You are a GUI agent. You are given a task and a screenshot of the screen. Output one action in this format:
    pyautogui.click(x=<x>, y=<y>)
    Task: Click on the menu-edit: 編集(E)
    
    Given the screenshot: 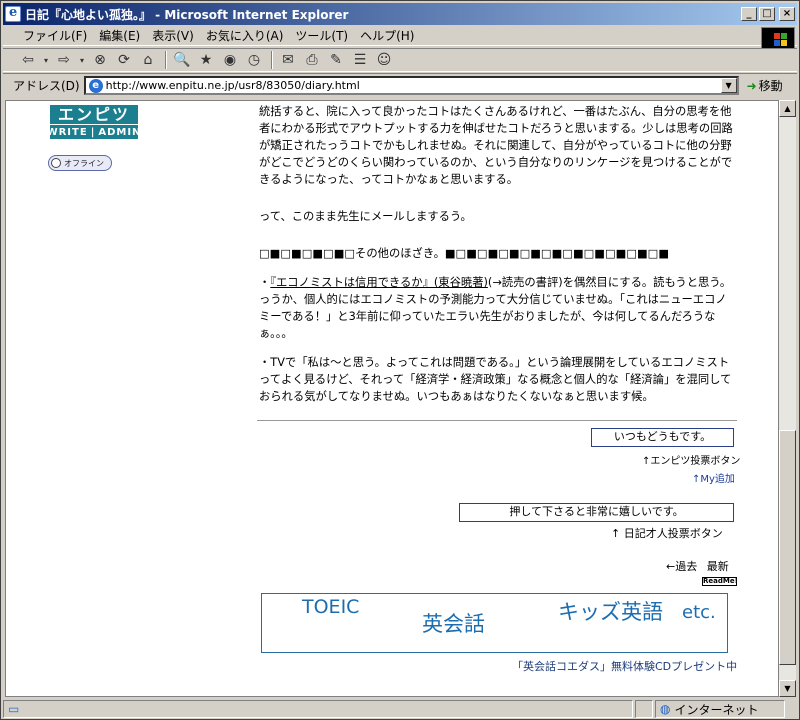 What is the action you would take?
    pyautogui.click(x=119, y=35)
    